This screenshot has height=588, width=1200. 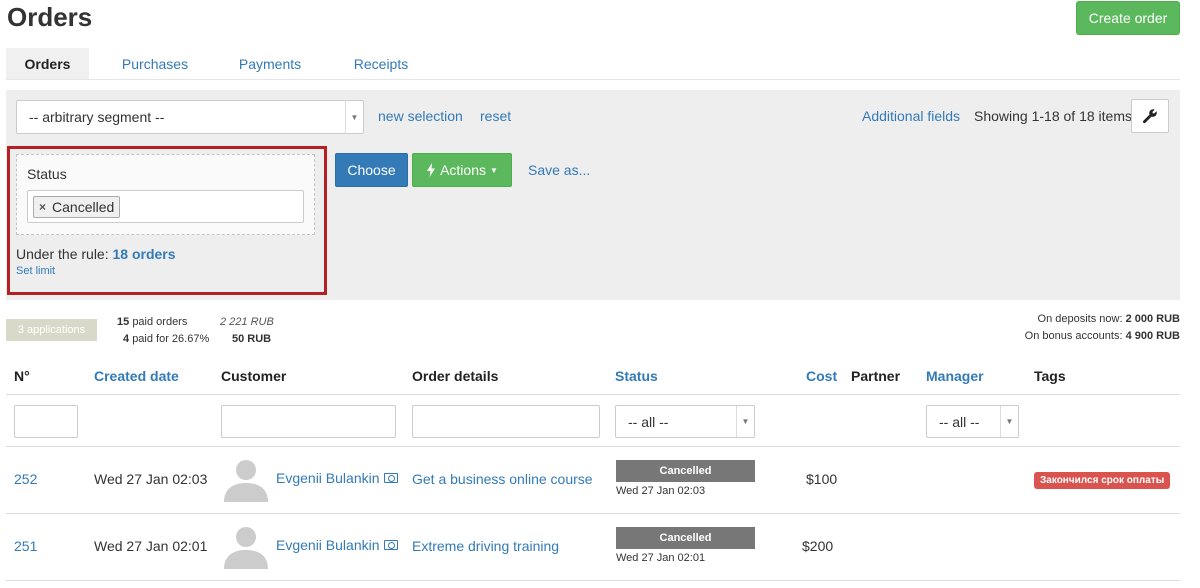 What do you see at coordinates (22, 376) in the screenshot?
I see `col-header-number: N°` at bounding box center [22, 376].